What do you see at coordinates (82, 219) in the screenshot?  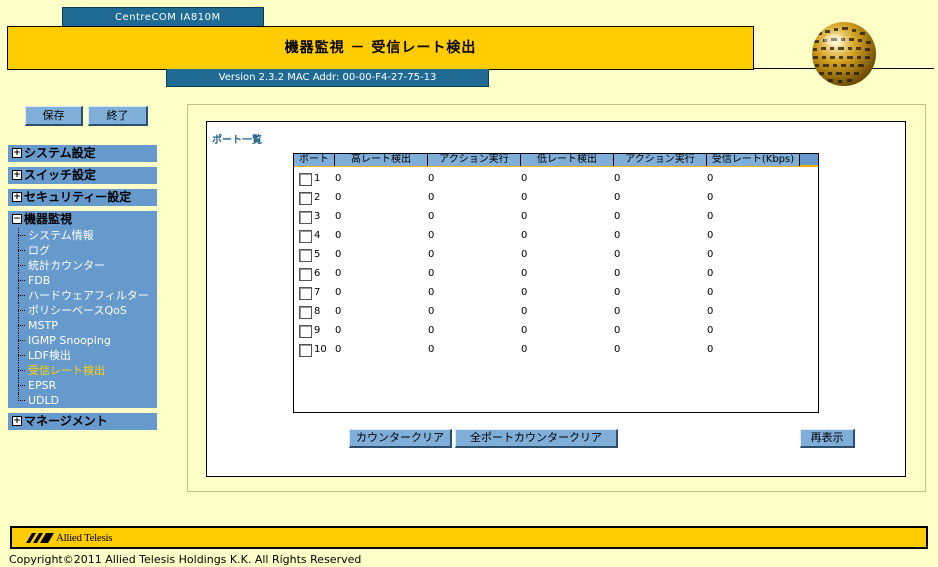 I see `nav-section-monitoring: − 機器監視` at bounding box center [82, 219].